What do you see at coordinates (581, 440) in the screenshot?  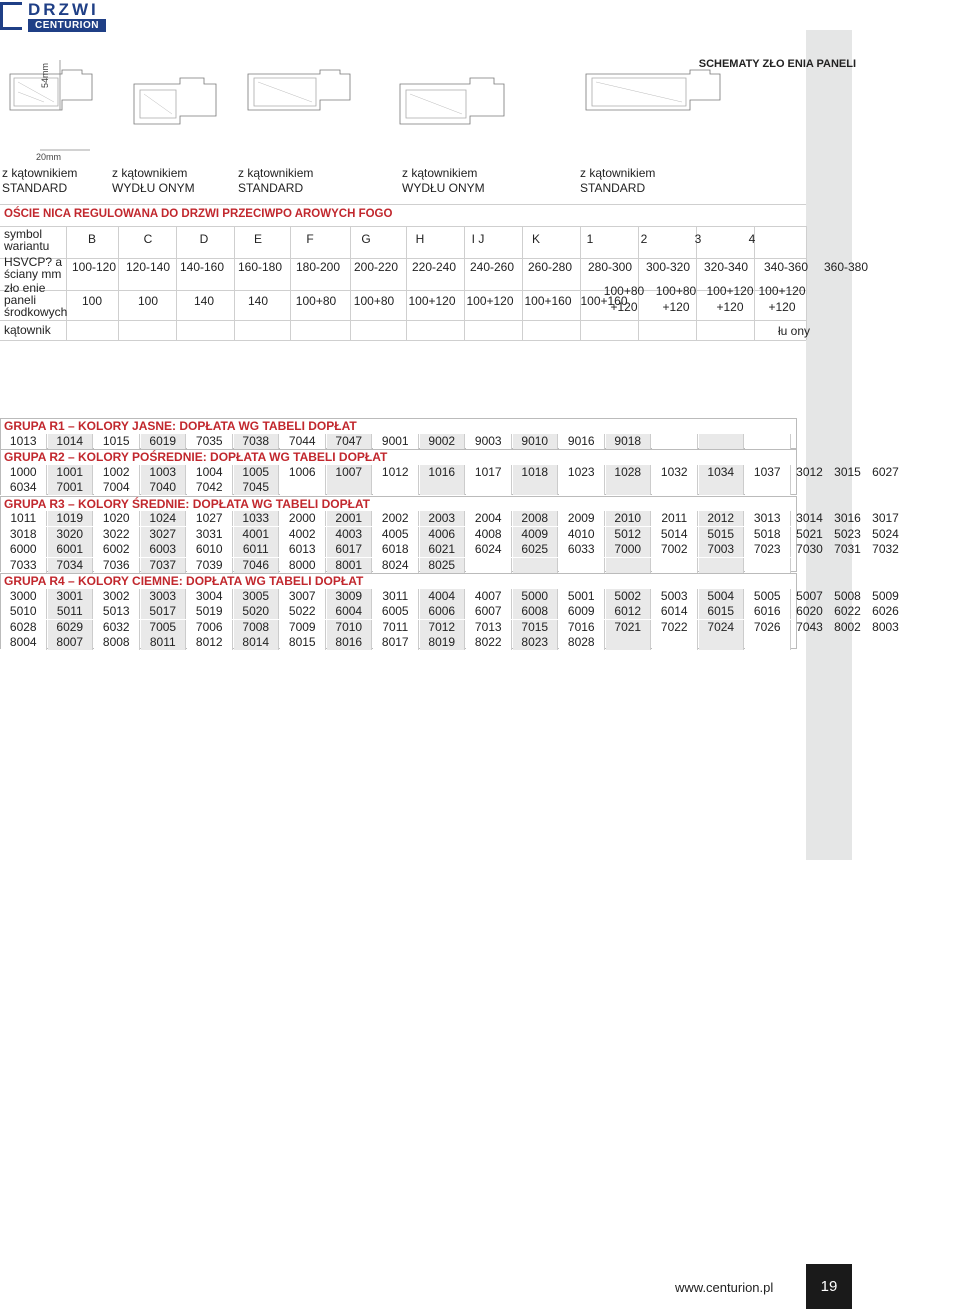 I see `color-code: 9016` at bounding box center [581, 440].